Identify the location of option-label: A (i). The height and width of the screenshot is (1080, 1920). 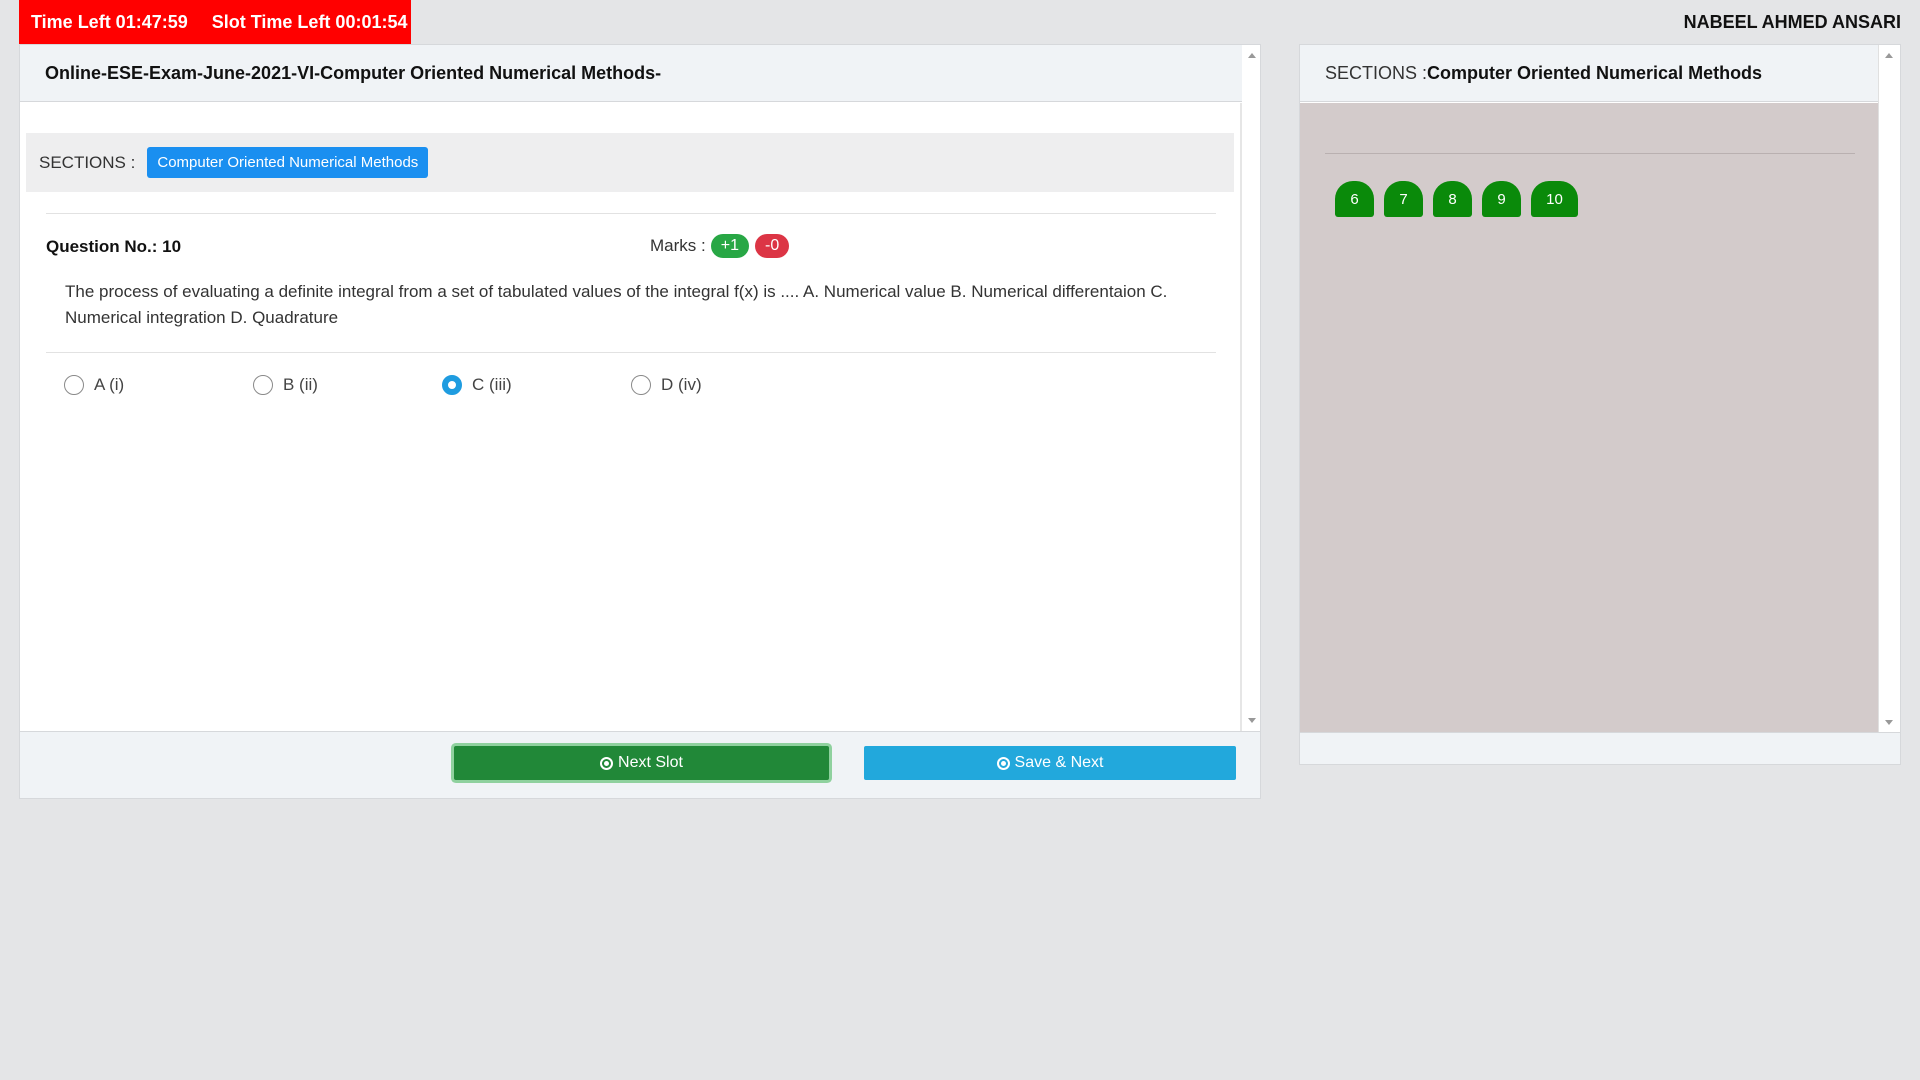
(109, 384).